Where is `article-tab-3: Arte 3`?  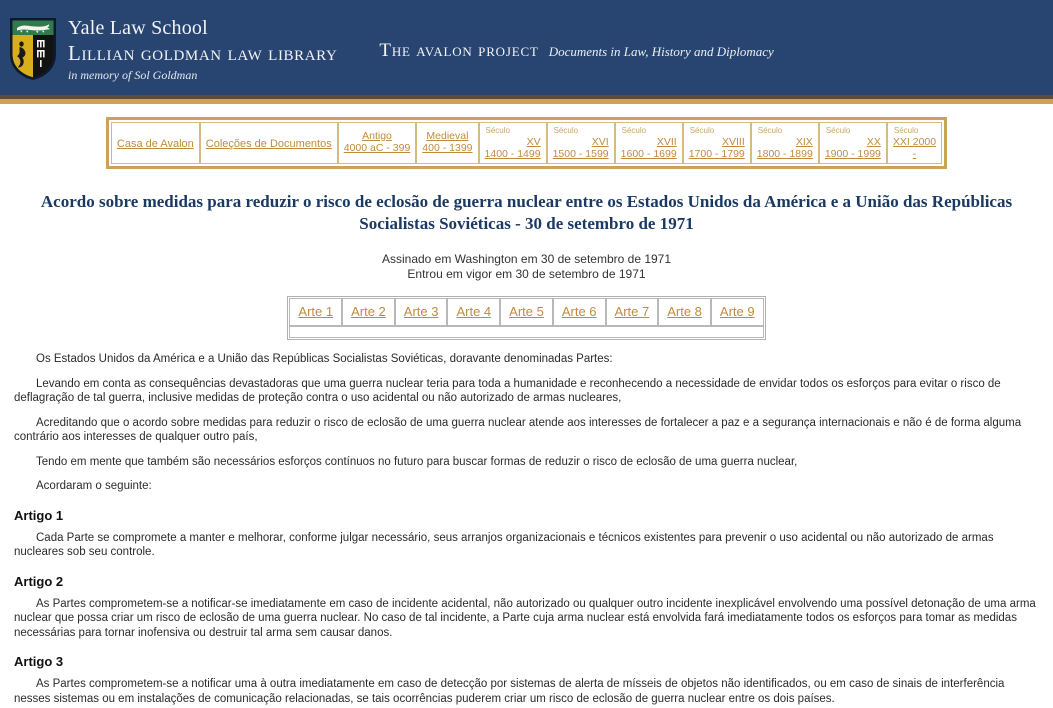 article-tab-3: Arte 3 is located at coordinates (421, 311).